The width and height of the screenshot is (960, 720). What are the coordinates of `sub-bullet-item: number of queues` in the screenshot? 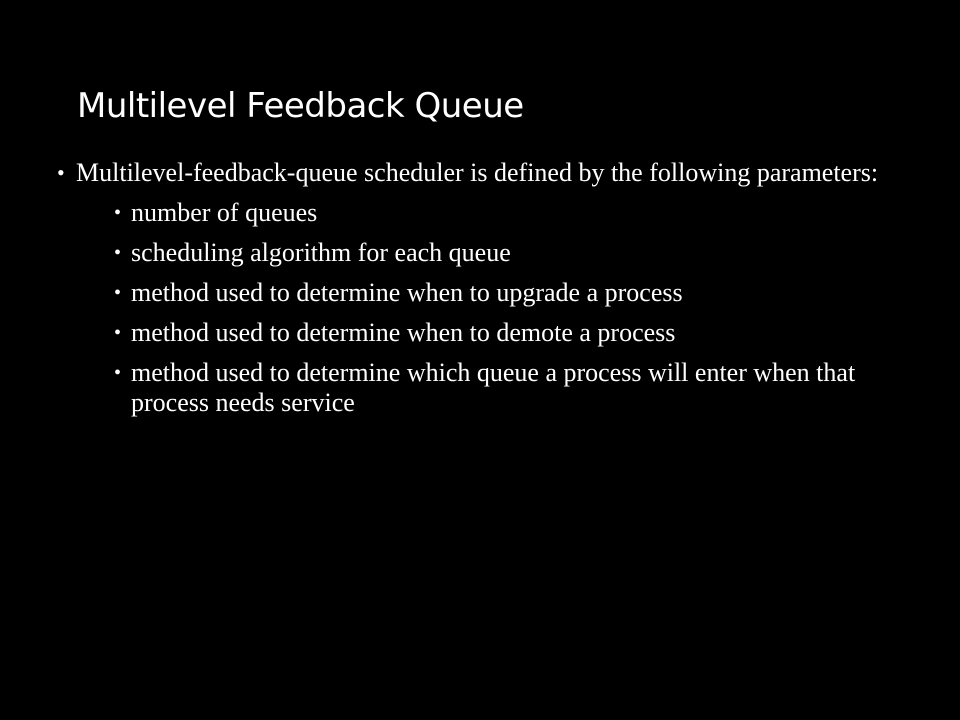 It's located at (491, 213).